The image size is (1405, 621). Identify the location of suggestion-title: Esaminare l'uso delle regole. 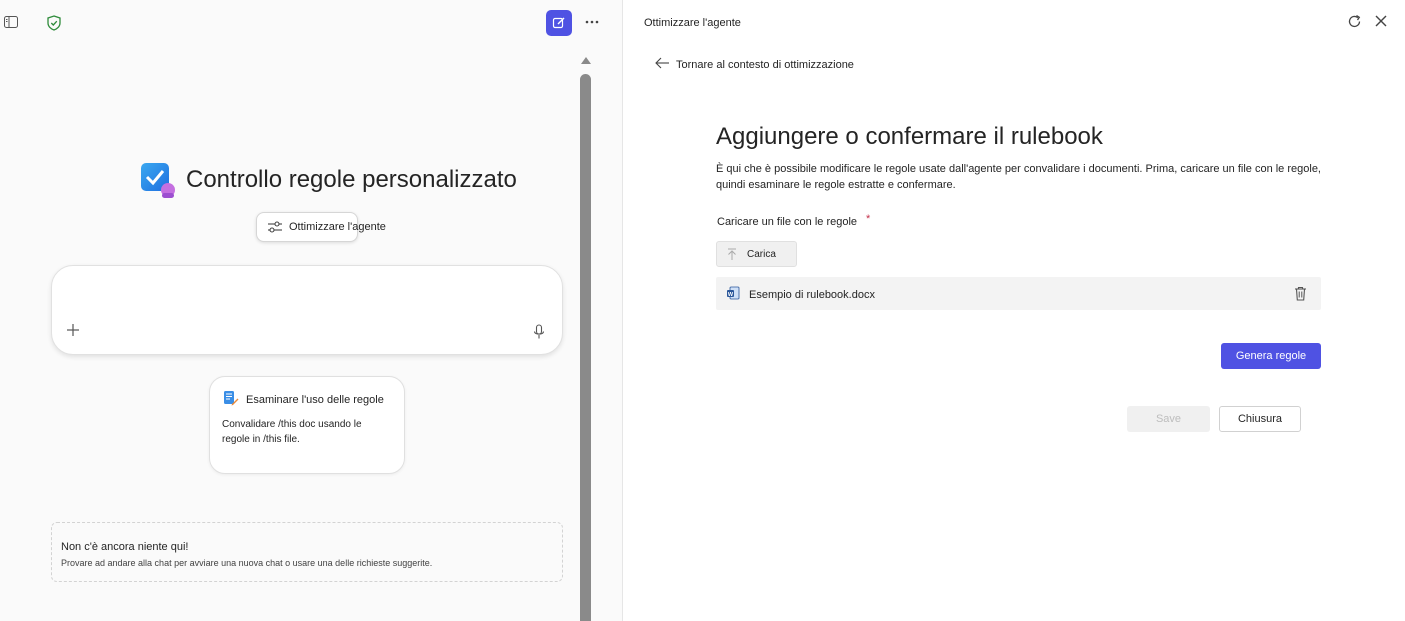
(315, 400).